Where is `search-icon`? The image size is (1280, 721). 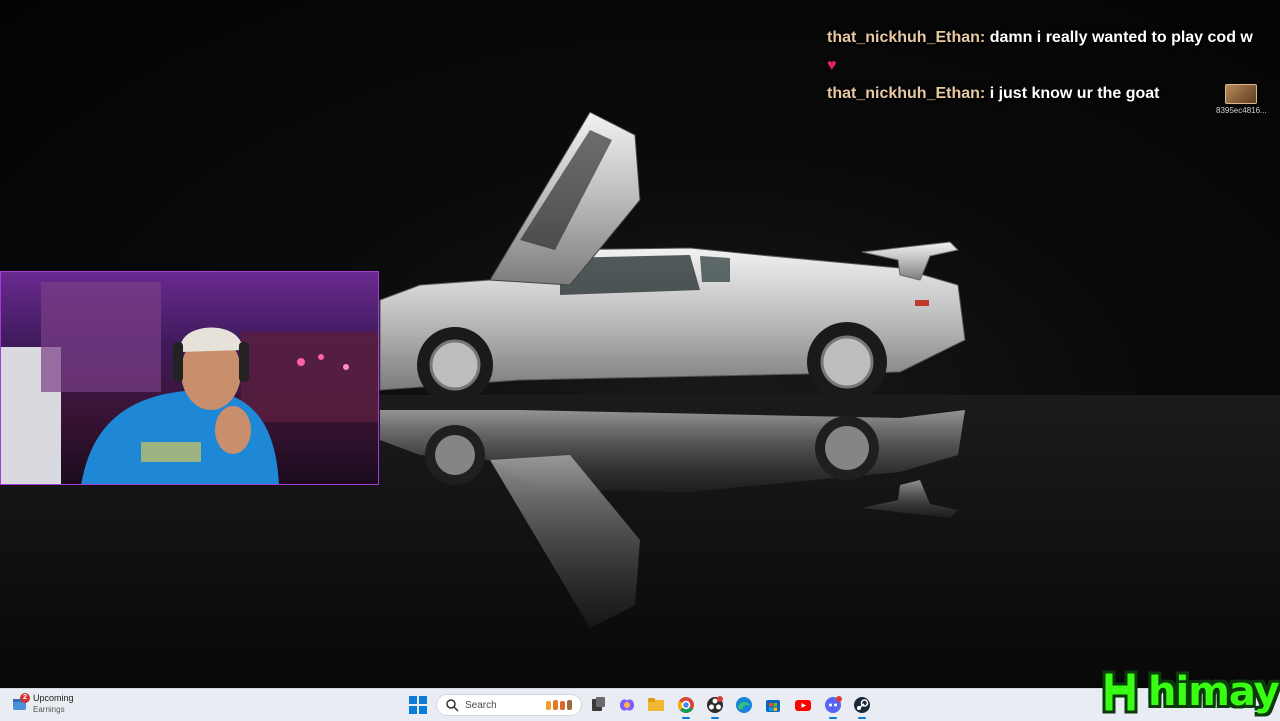
search-icon is located at coordinates (452, 705).